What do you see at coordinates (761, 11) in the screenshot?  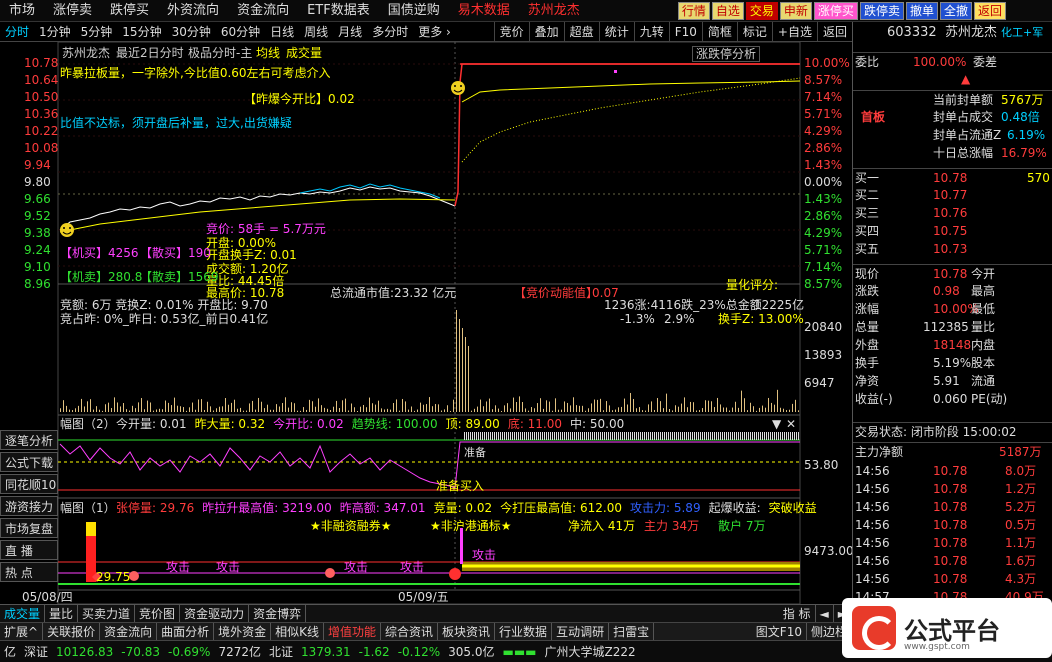 I see `trade-button: 交易` at bounding box center [761, 11].